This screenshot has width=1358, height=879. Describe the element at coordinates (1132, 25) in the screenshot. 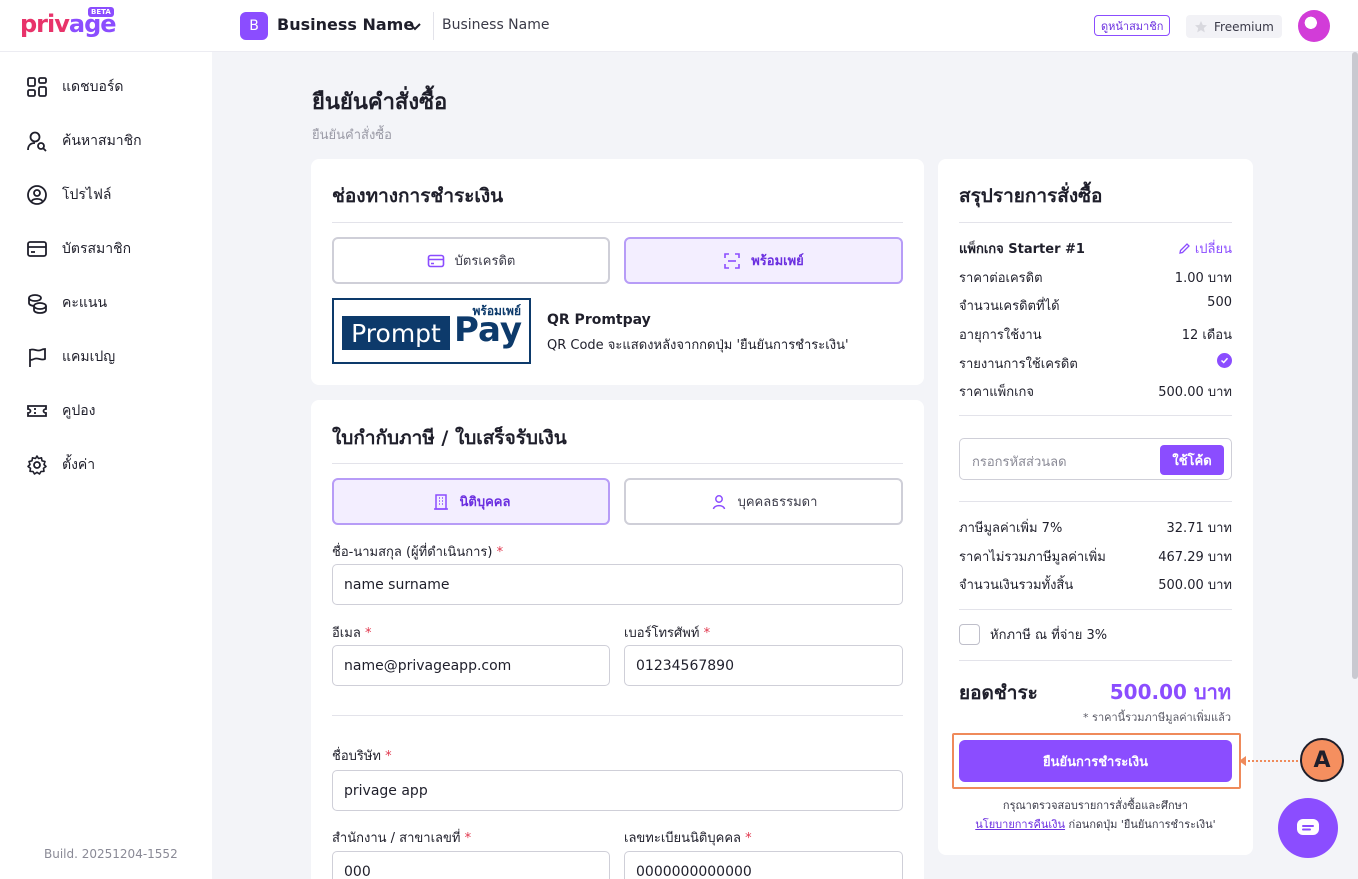

I see `view-member-page-button: ดูหน้าสมาชิก` at that location.